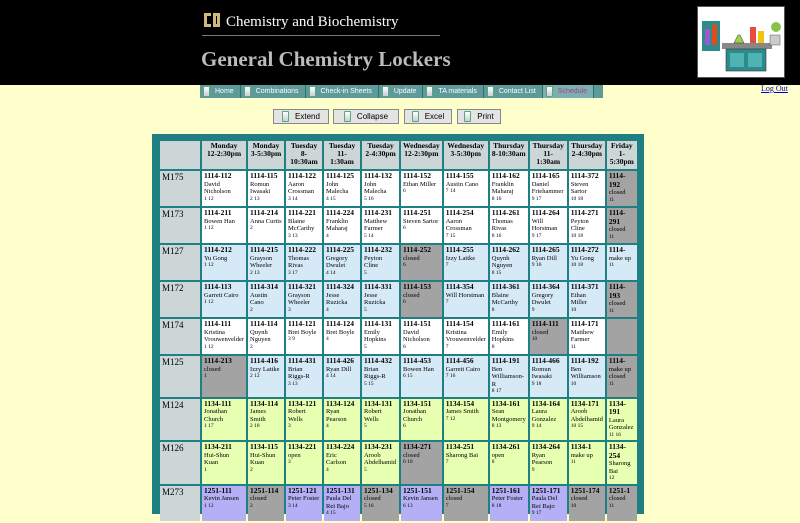  Describe the element at coordinates (586, 262) in the screenshot. I see `locker-cell: 1114-272 Yu Gong 10 18` at that location.